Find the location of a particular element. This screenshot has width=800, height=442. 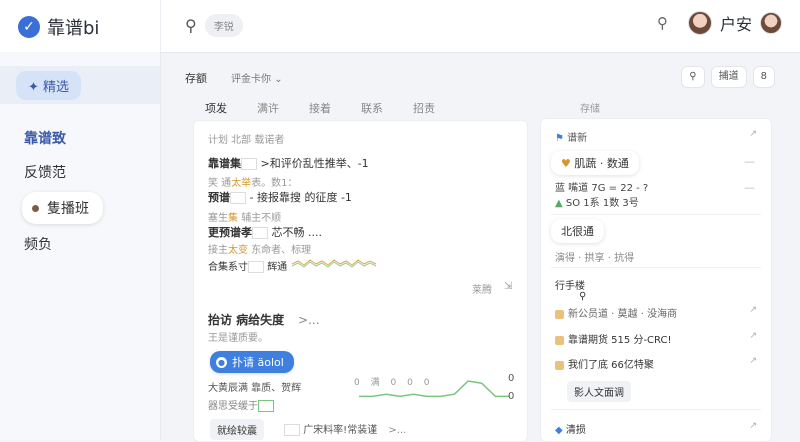

leaf-icon: ▲ is located at coordinates (559, 203).